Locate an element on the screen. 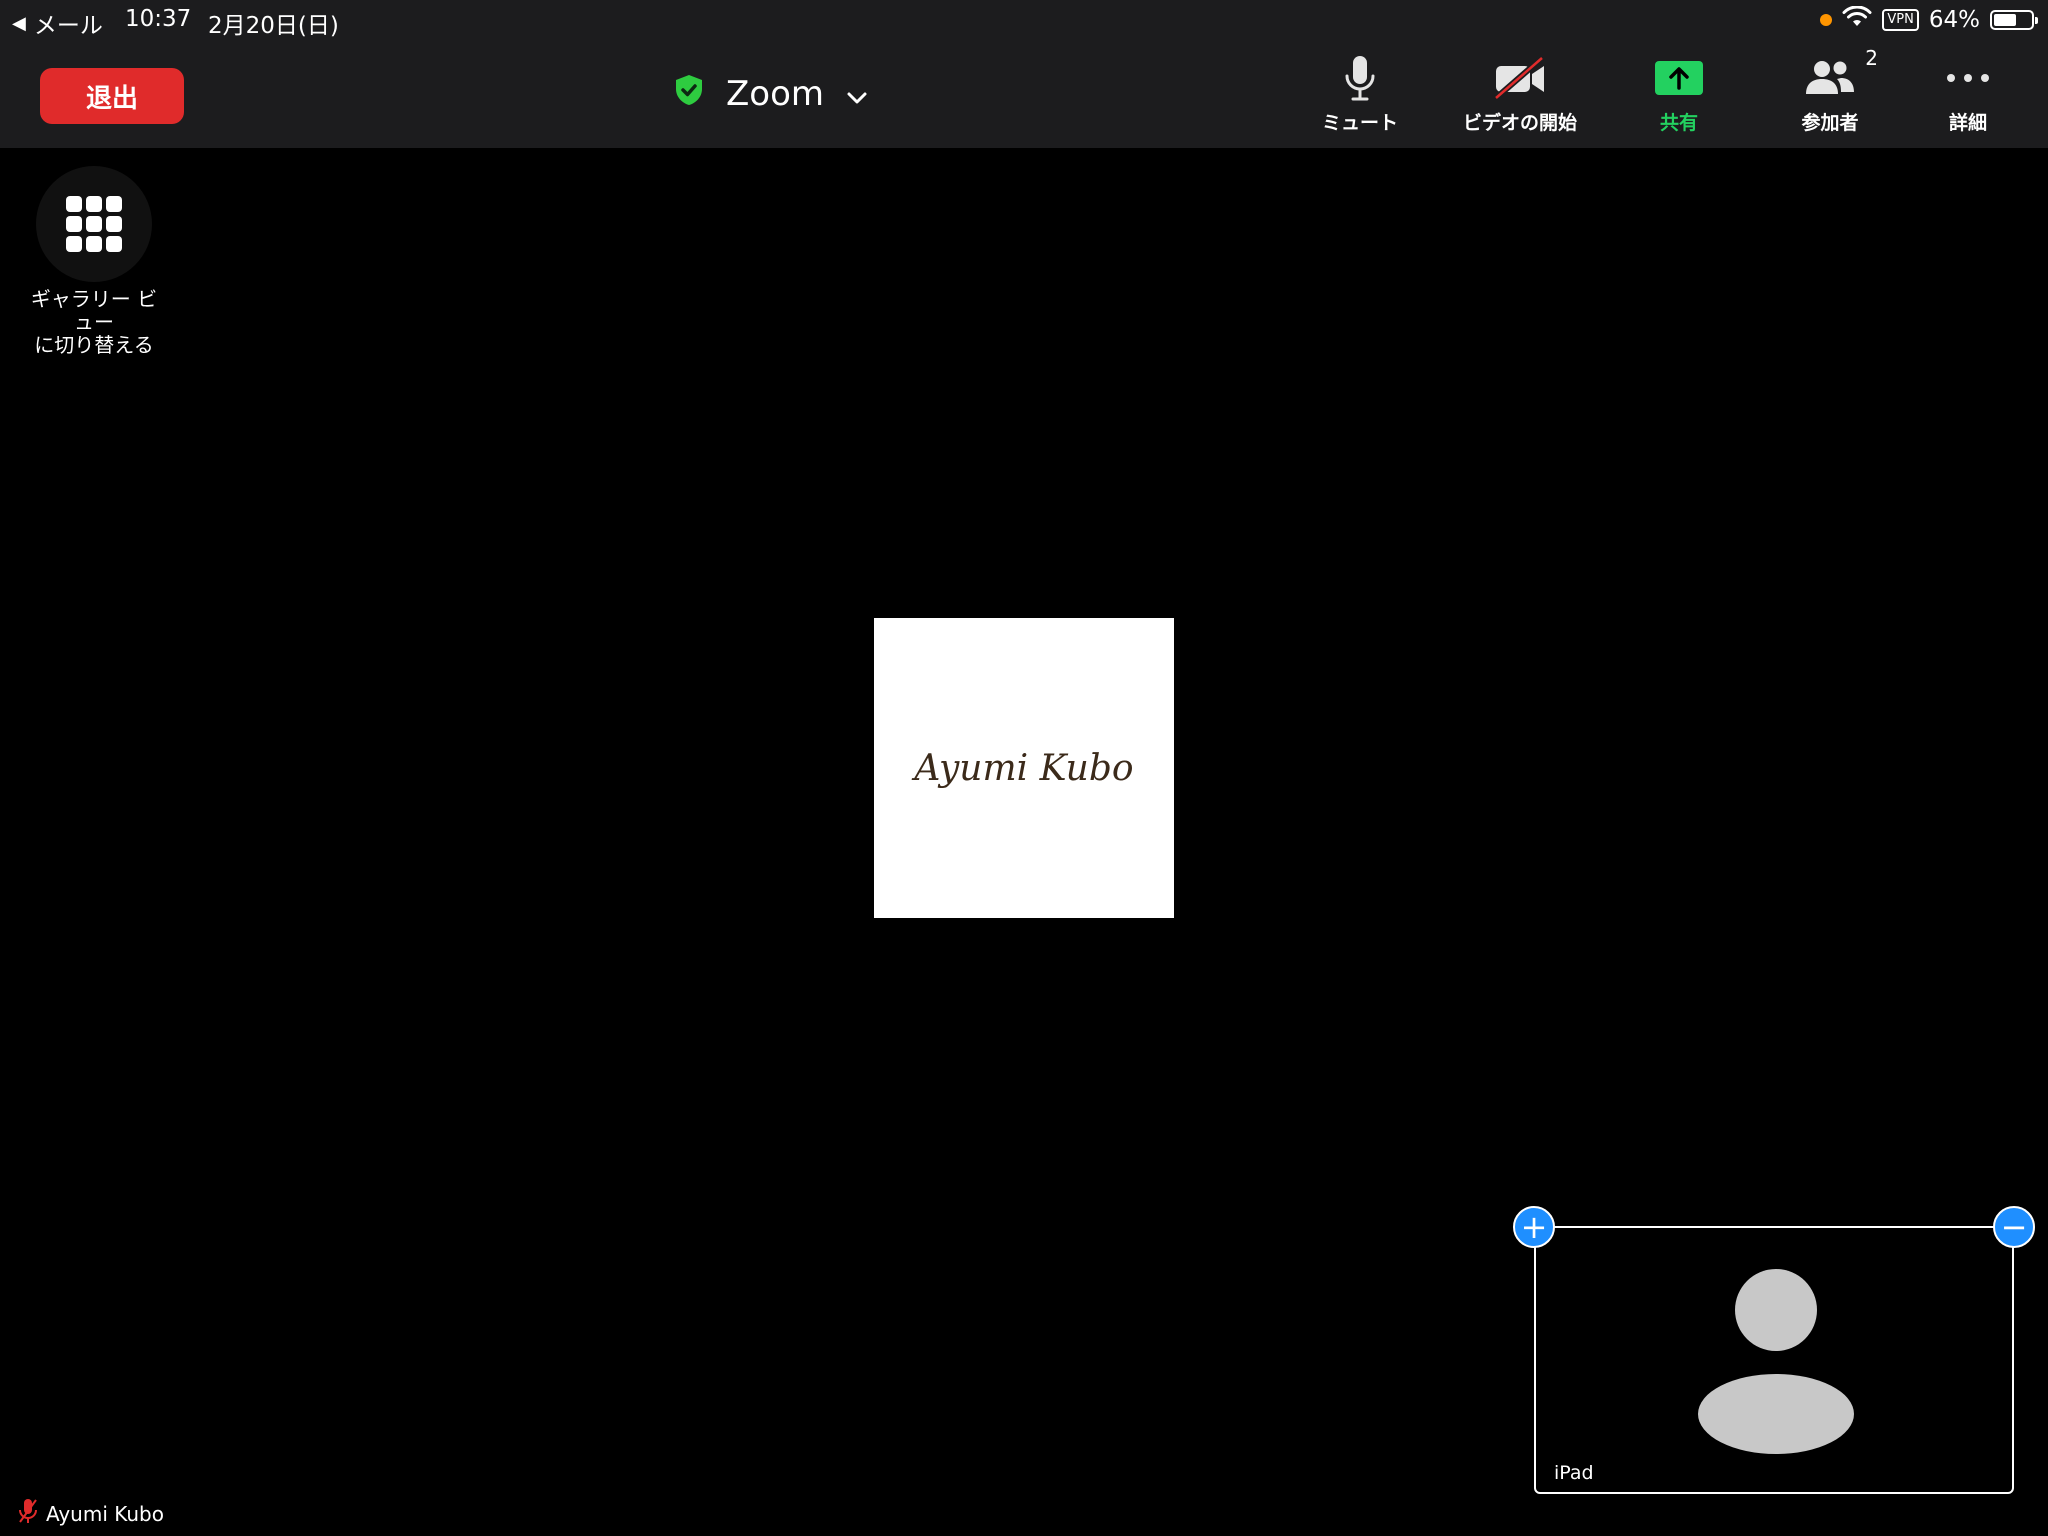 The width and height of the screenshot is (2048, 1536). battery-icon is located at coordinates (2014, 20).